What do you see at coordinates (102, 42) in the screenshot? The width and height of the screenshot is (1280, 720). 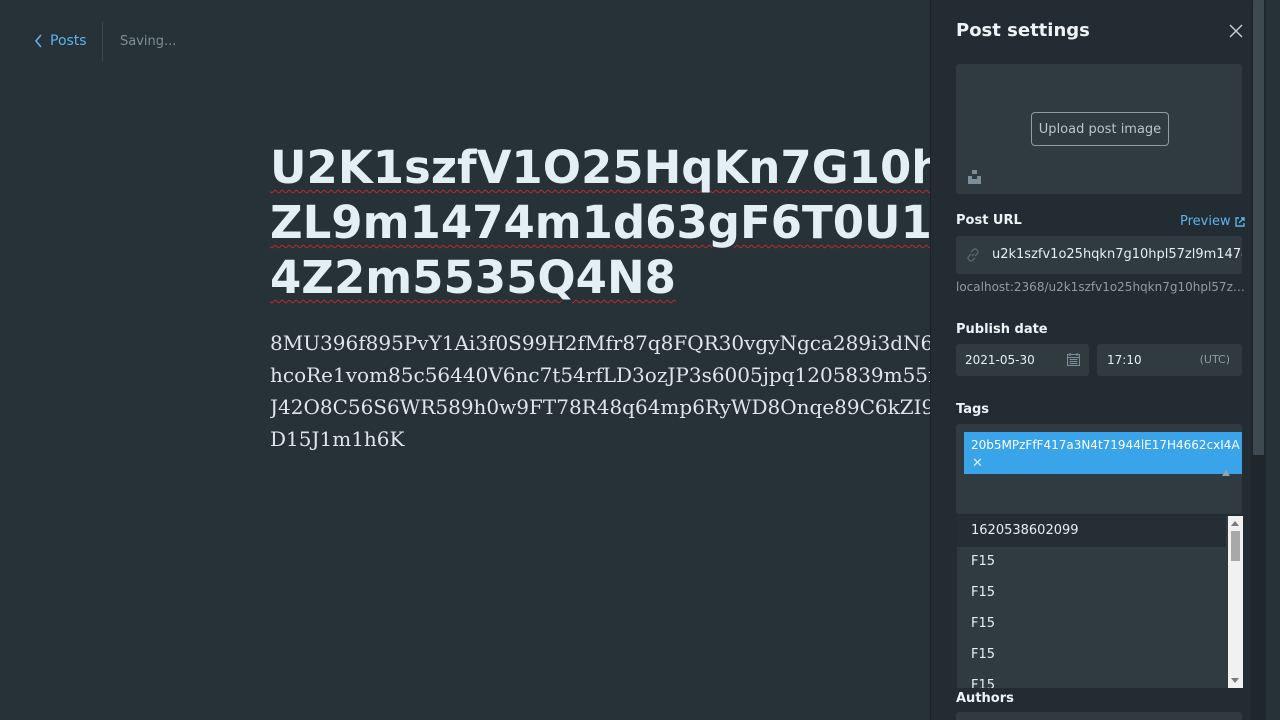 I see `header-divider` at bounding box center [102, 42].